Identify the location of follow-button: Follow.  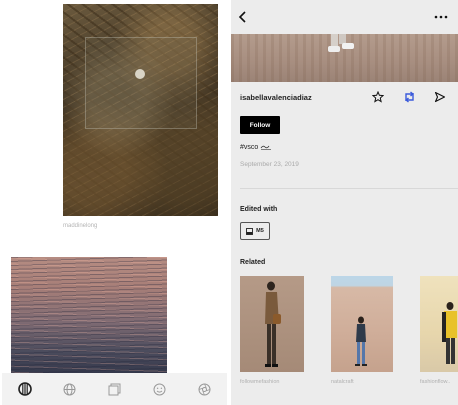
(260, 125).